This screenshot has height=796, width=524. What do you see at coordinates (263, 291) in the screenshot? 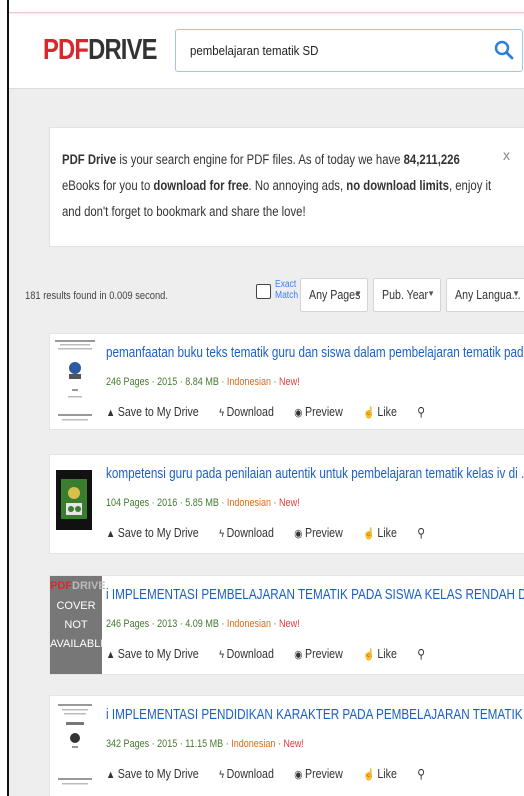
I see `exact-match-checkbox` at bounding box center [263, 291].